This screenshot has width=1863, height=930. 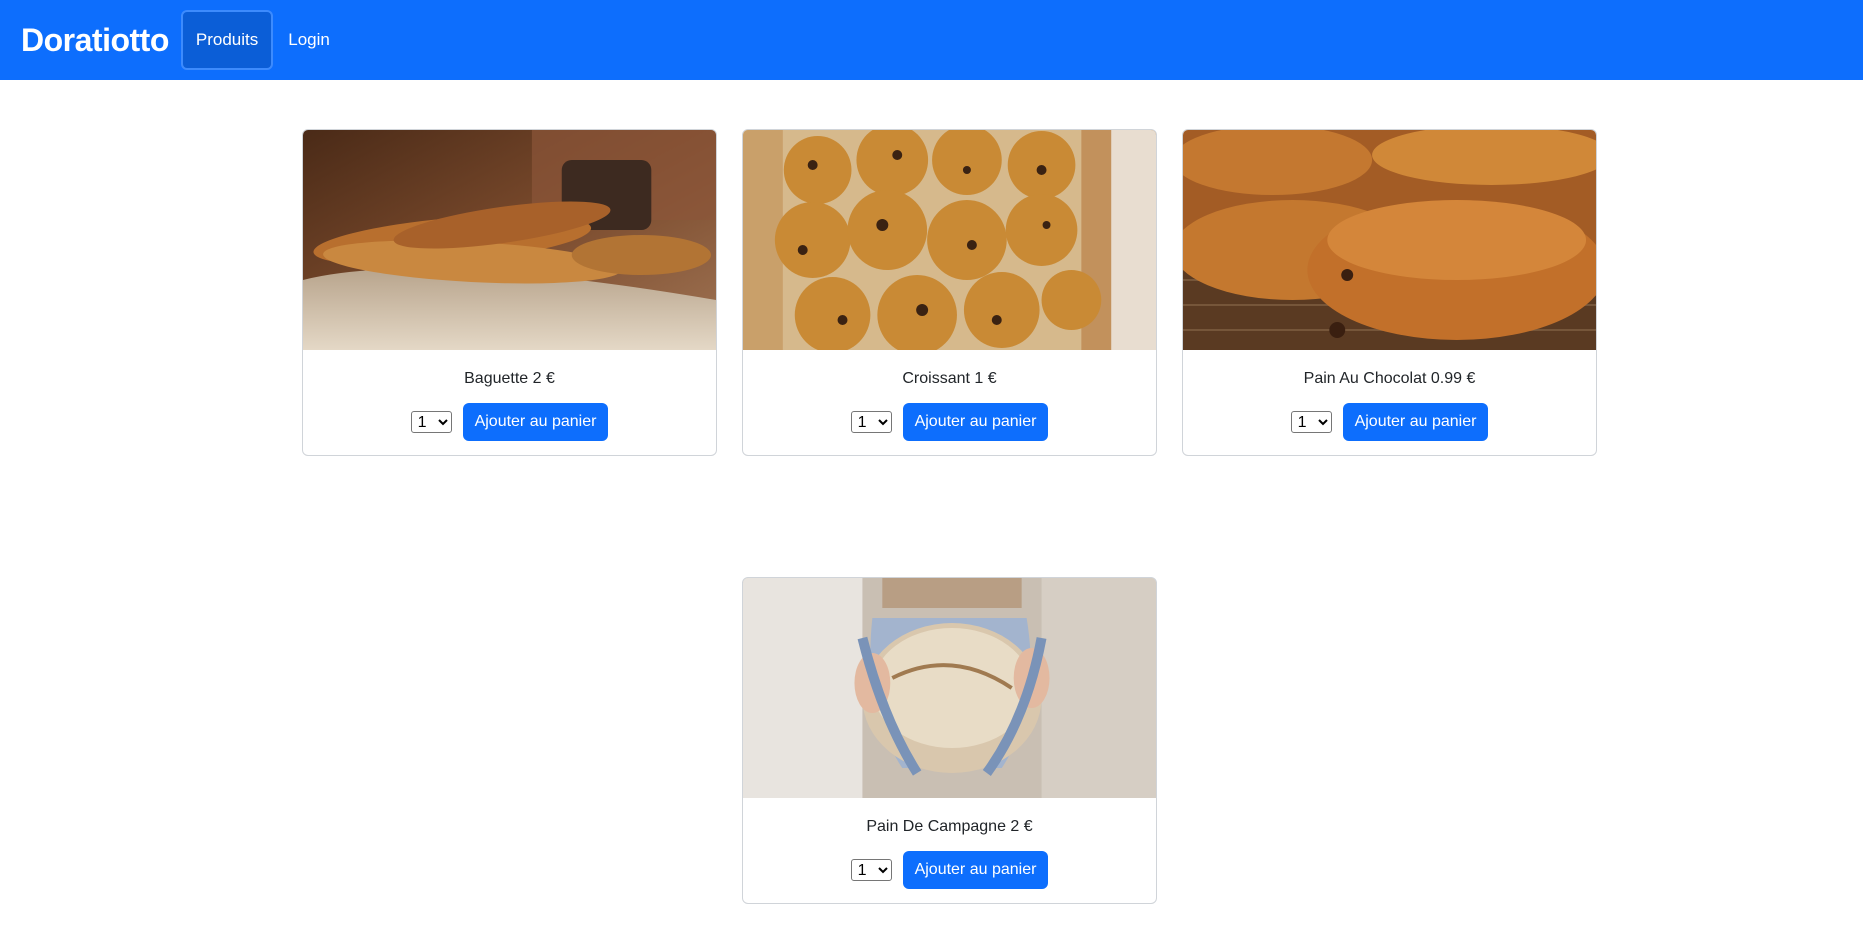 I want to click on product-card: Baguette 2 € 1 Ajouter au panier, so click(x=509, y=292).